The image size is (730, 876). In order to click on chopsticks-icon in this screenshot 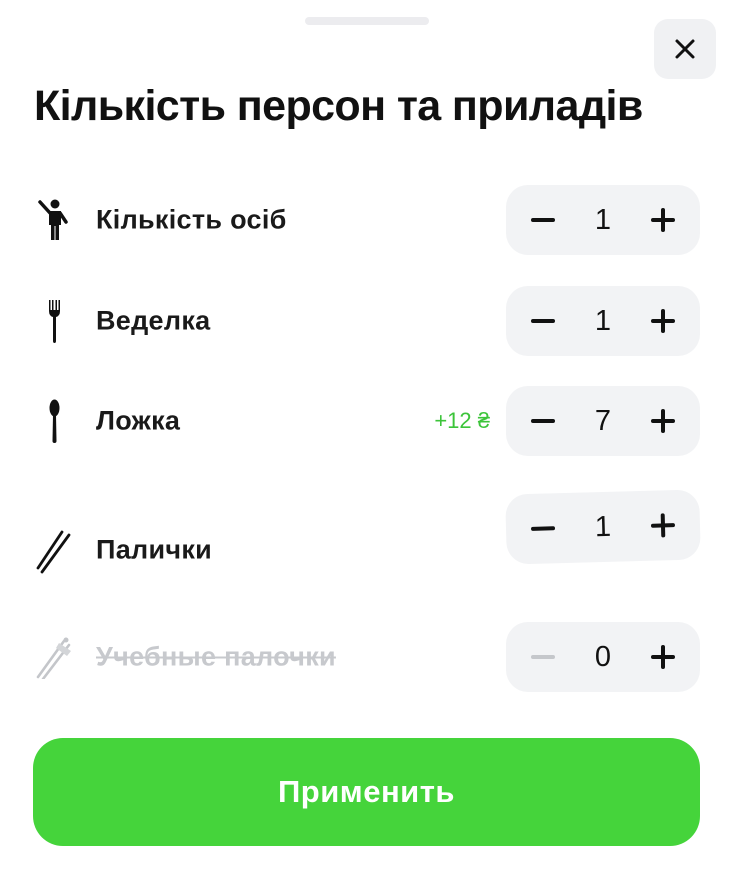, I will do `click(54, 552)`.